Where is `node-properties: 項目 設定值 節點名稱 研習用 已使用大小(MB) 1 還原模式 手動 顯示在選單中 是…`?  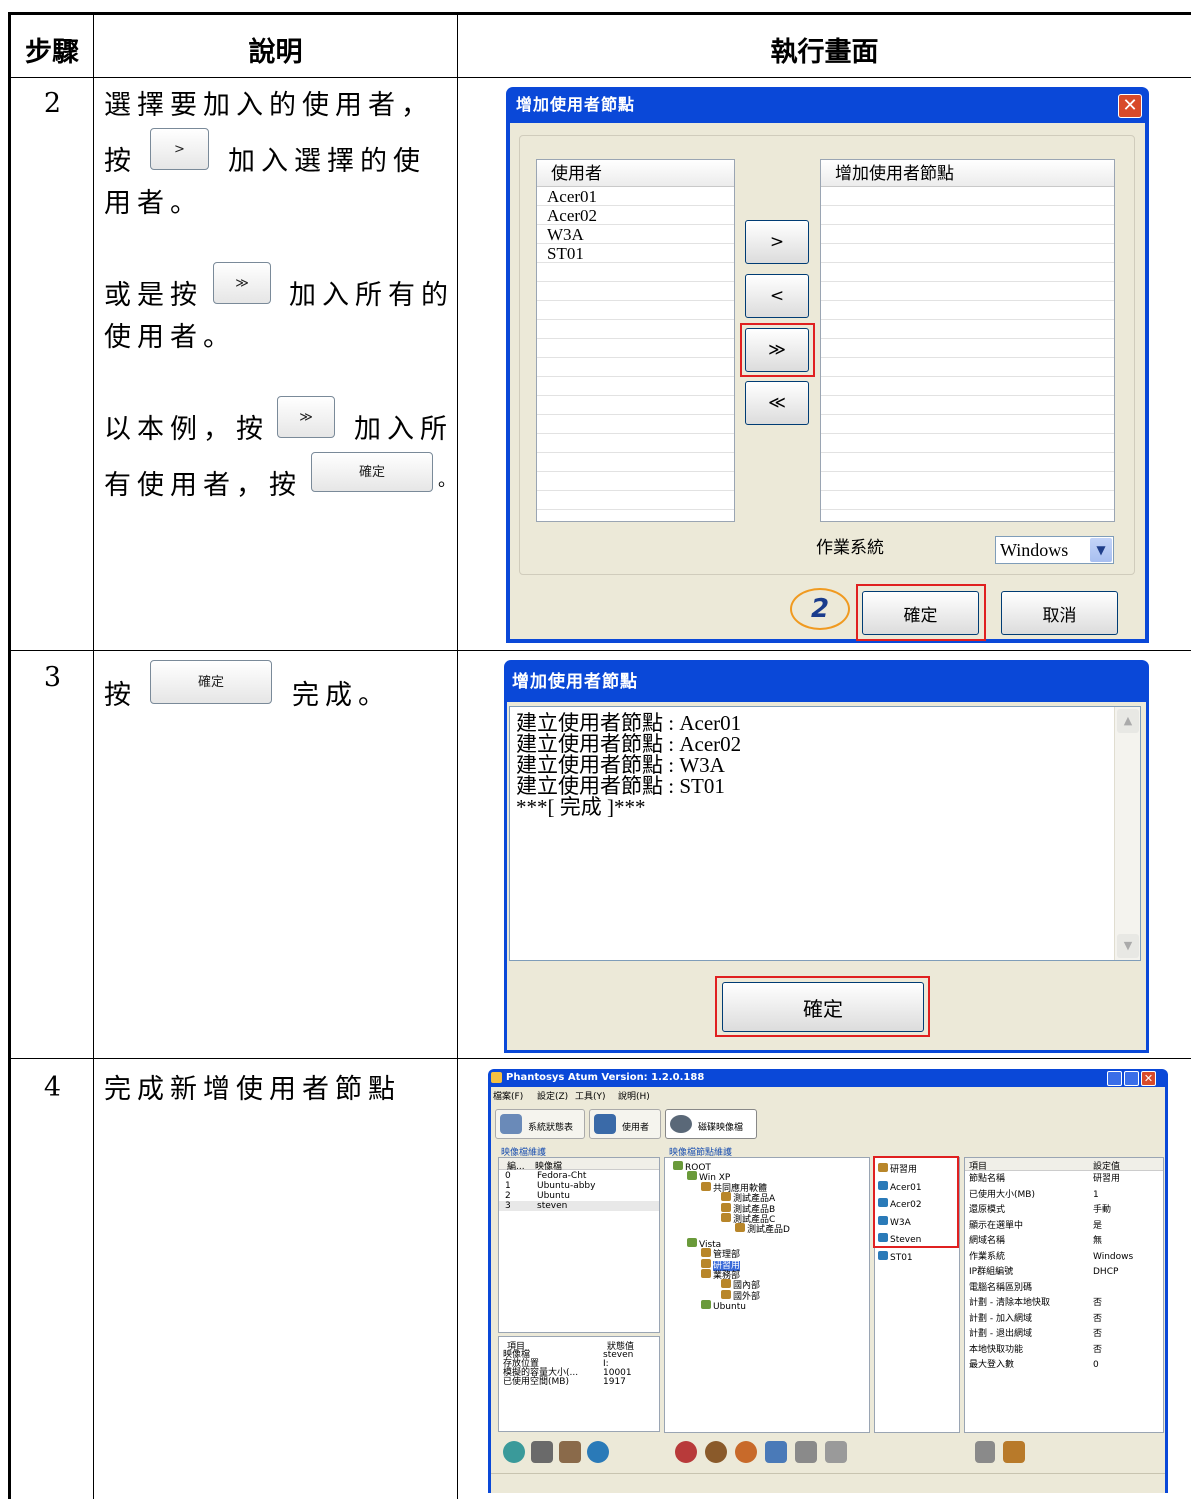
node-properties: 項目 設定值 節點名稱 研習用 已使用大小(MB) 1 還原模式 手動 顯示在選單中 是… is located at coordinates (1064, 1295).